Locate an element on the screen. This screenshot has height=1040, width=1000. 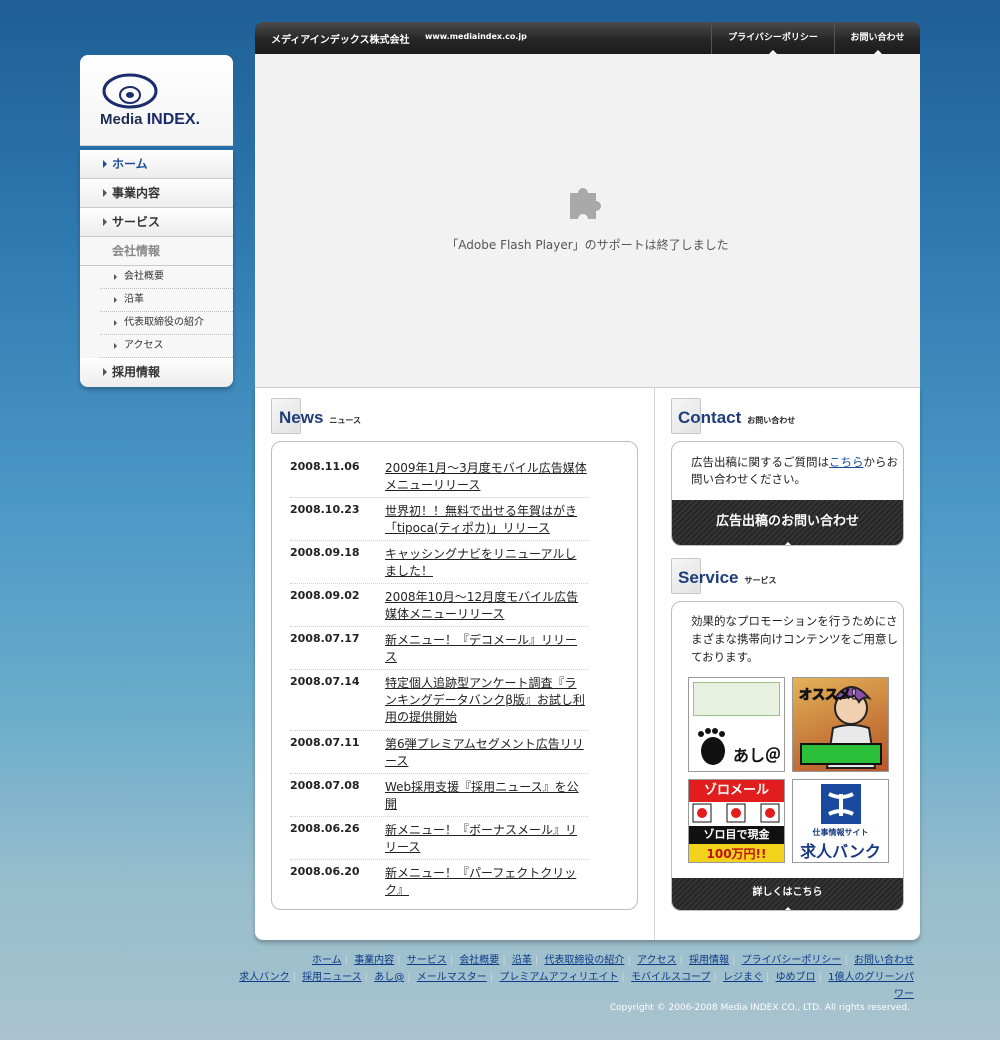
news-heading: News ニュース is located at coordinates (320, 417).